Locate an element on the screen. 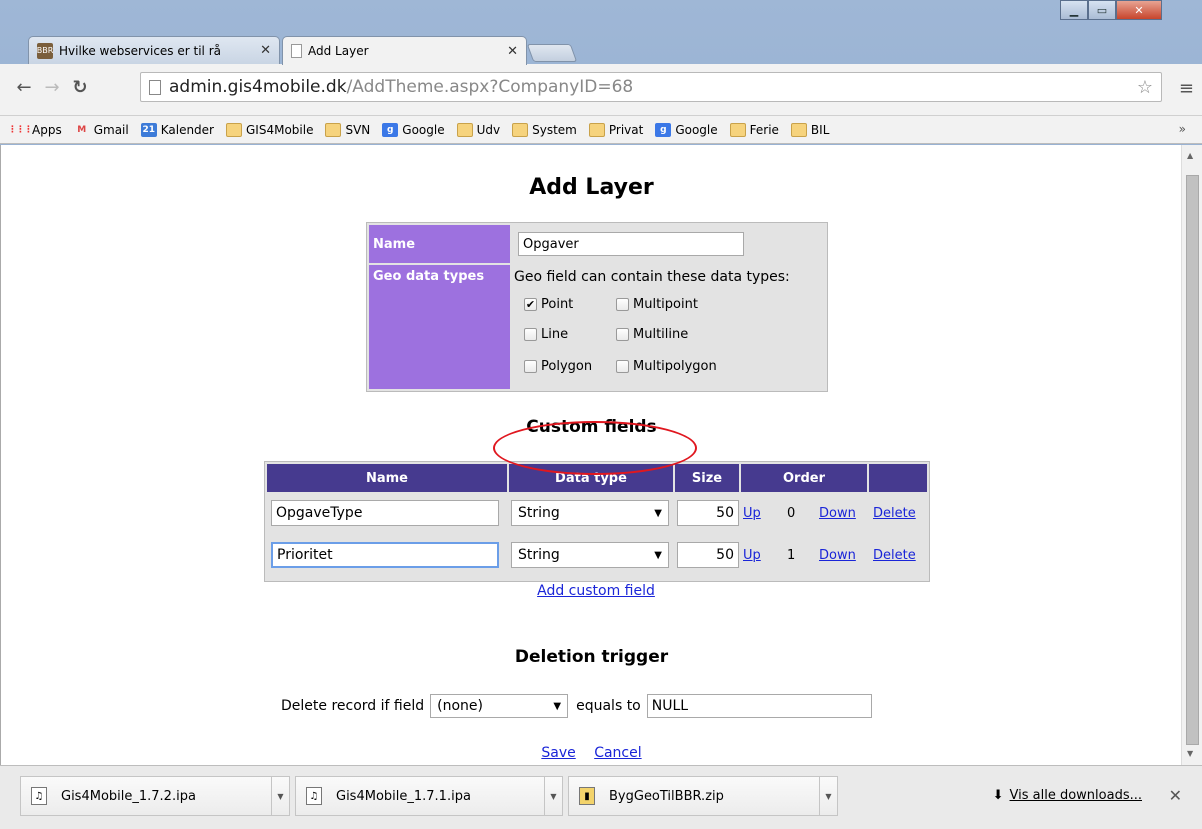 The height and width of the screenshot is (829, 1202). checkbox-polygon: Polygon is located at coordinates (558, 366).